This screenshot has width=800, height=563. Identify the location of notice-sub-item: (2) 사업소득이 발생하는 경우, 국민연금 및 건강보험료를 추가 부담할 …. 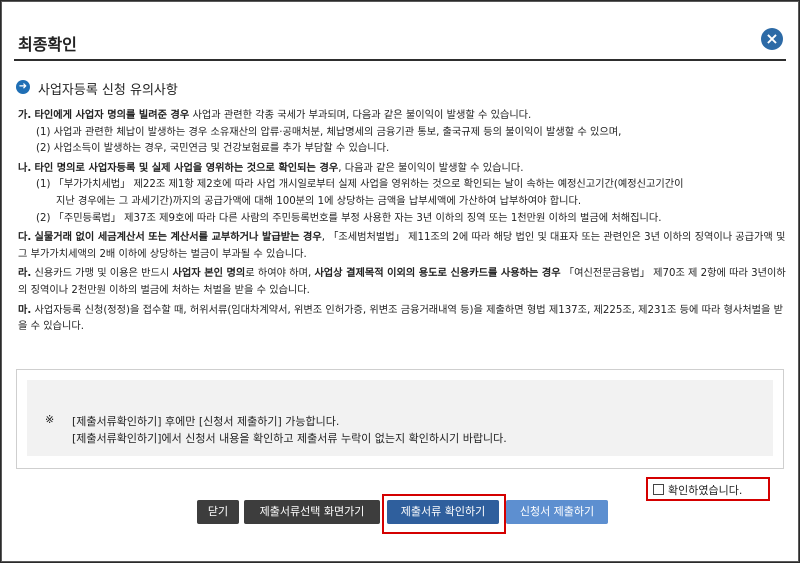
(213, 149).